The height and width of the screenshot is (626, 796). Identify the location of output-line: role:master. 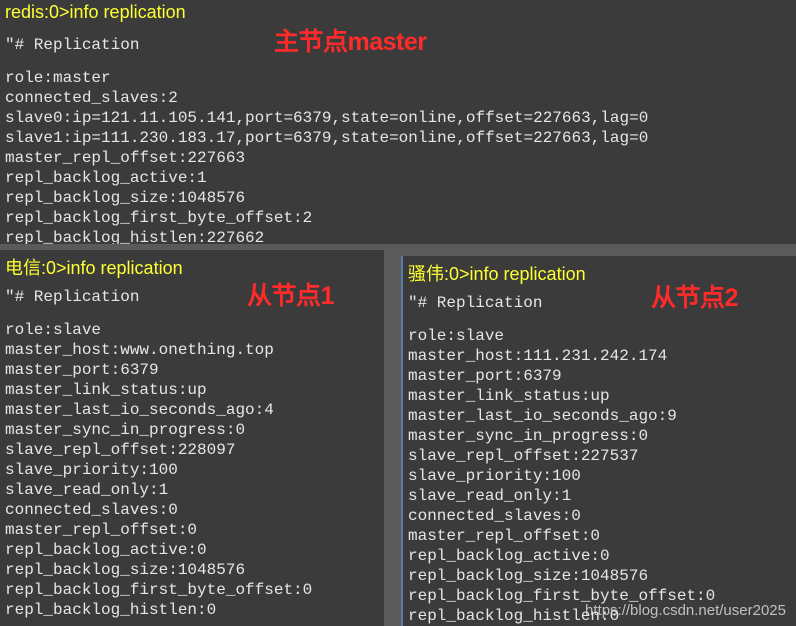
(58, 78).